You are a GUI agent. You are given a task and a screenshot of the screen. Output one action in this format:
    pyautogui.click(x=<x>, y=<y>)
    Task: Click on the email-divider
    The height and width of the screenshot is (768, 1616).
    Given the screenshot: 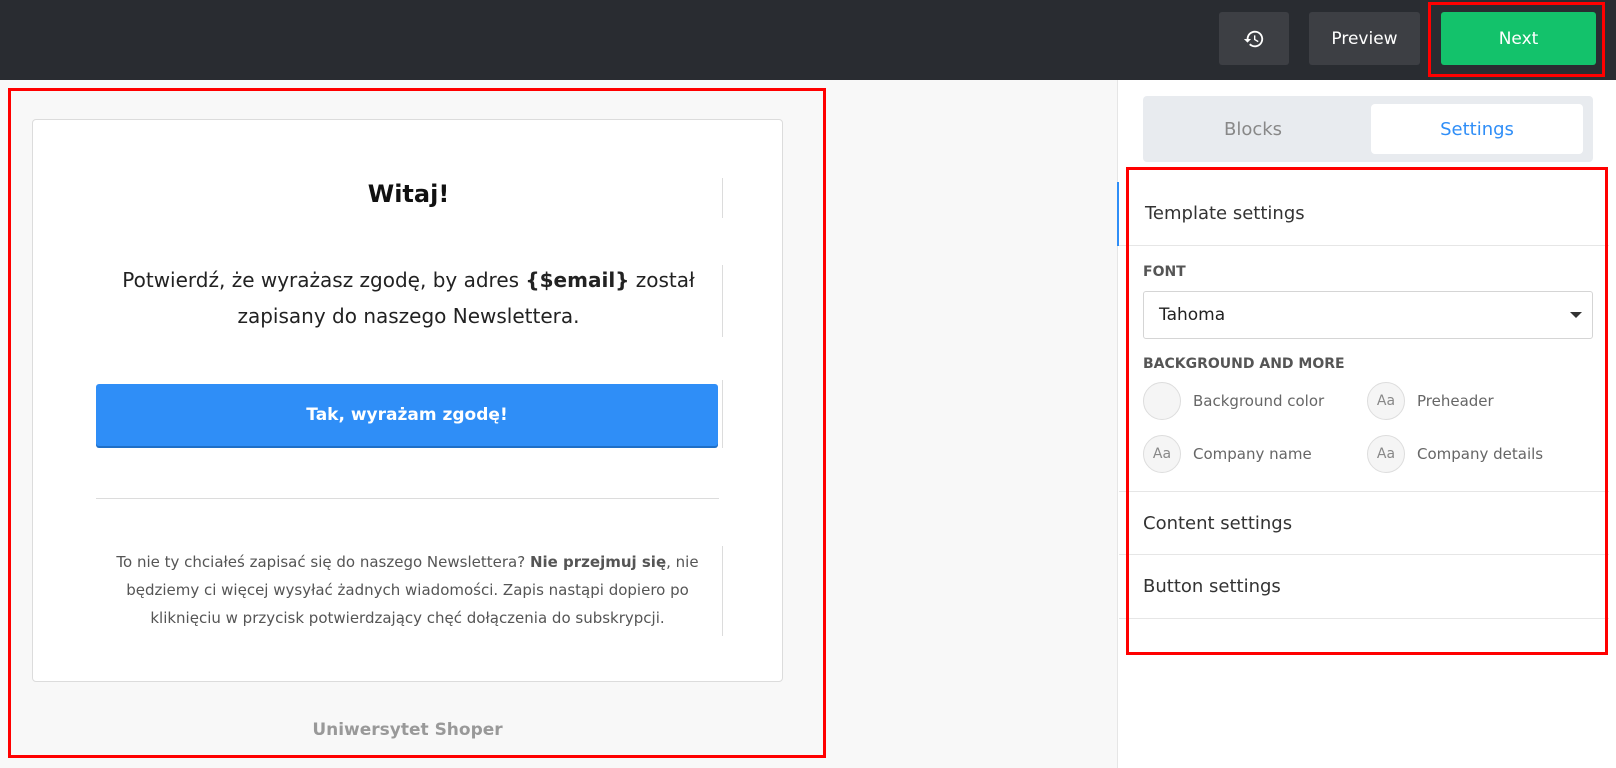 What is the action you would take?
    pyautogui.click(x=407, y=498)
    